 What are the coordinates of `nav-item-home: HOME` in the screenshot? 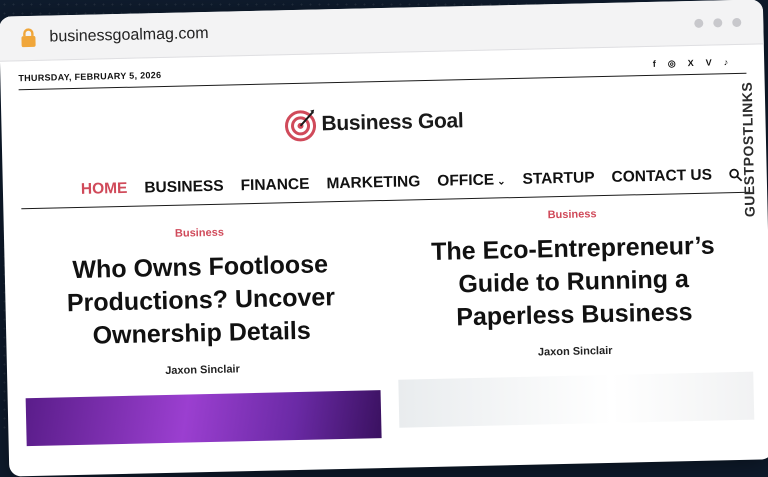 It's located at (104, 189).